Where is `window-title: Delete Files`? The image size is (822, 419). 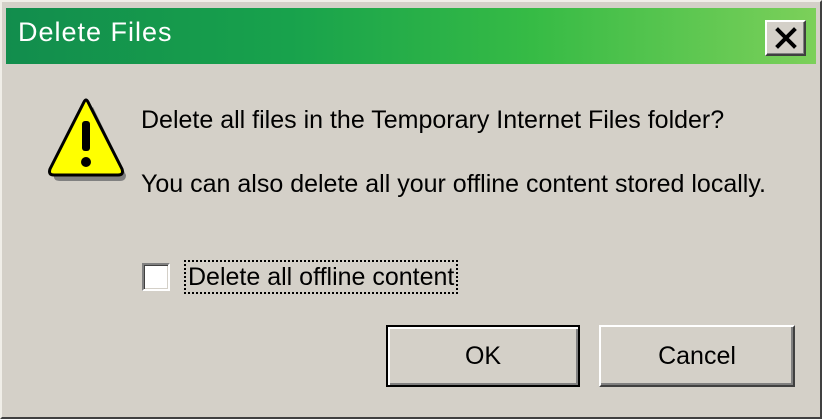 window-title: Delete Files is located at coordinates (95, 32).